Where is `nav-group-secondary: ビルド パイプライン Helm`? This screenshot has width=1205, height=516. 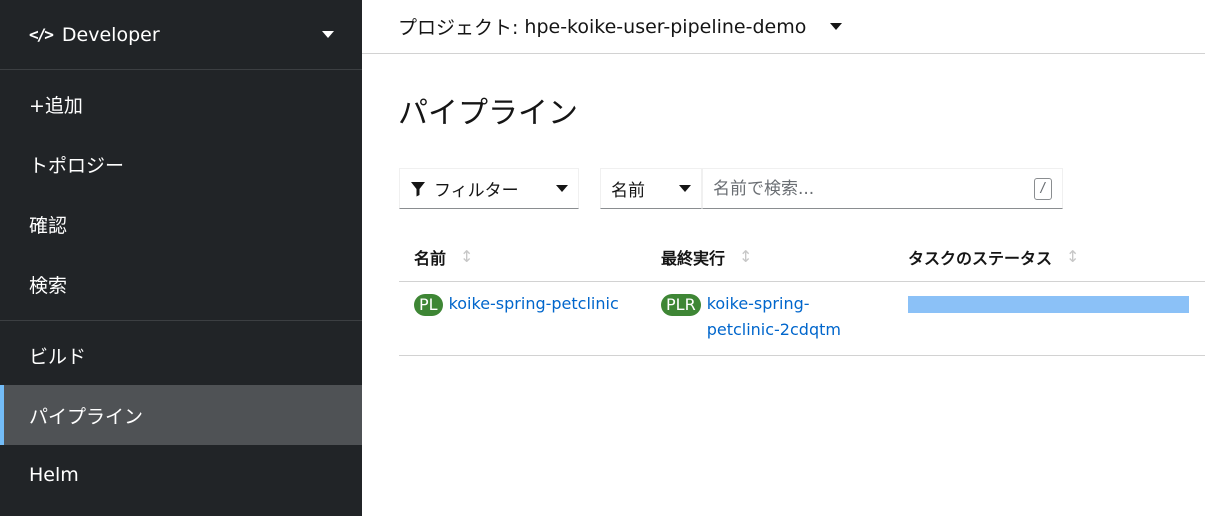
nav-group-secondary: ビルド パイプライン Helm is located at coordinates (181, 413).